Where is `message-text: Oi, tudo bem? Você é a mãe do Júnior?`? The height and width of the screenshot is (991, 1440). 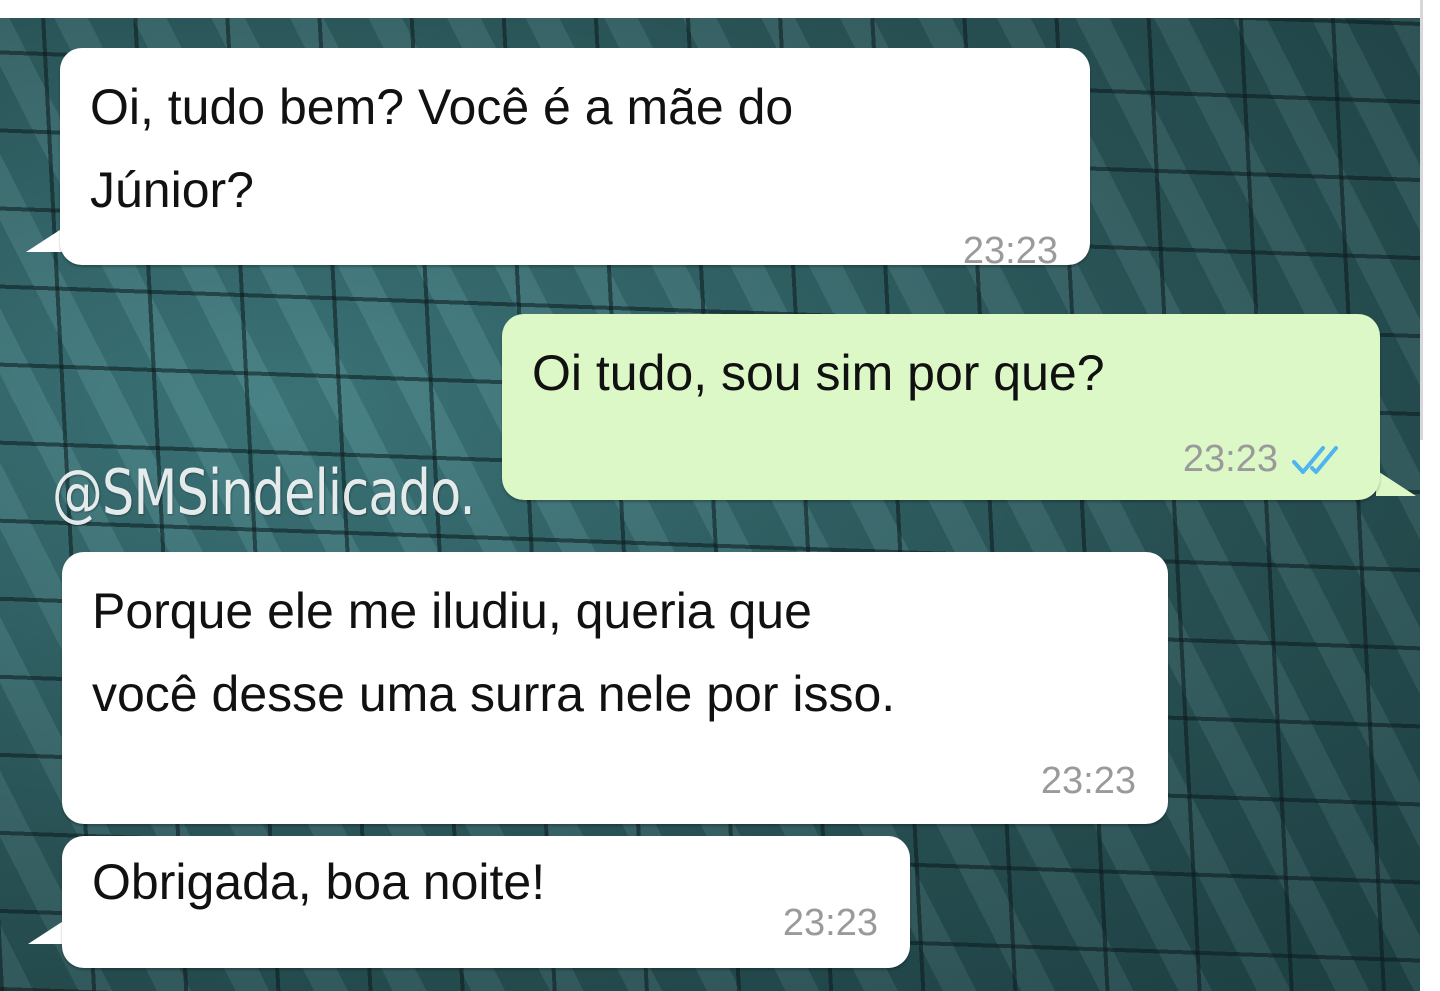
message-text: Oi, tudo bem? Você é a mãe do Júnior? is located at coordinates (442, 148).